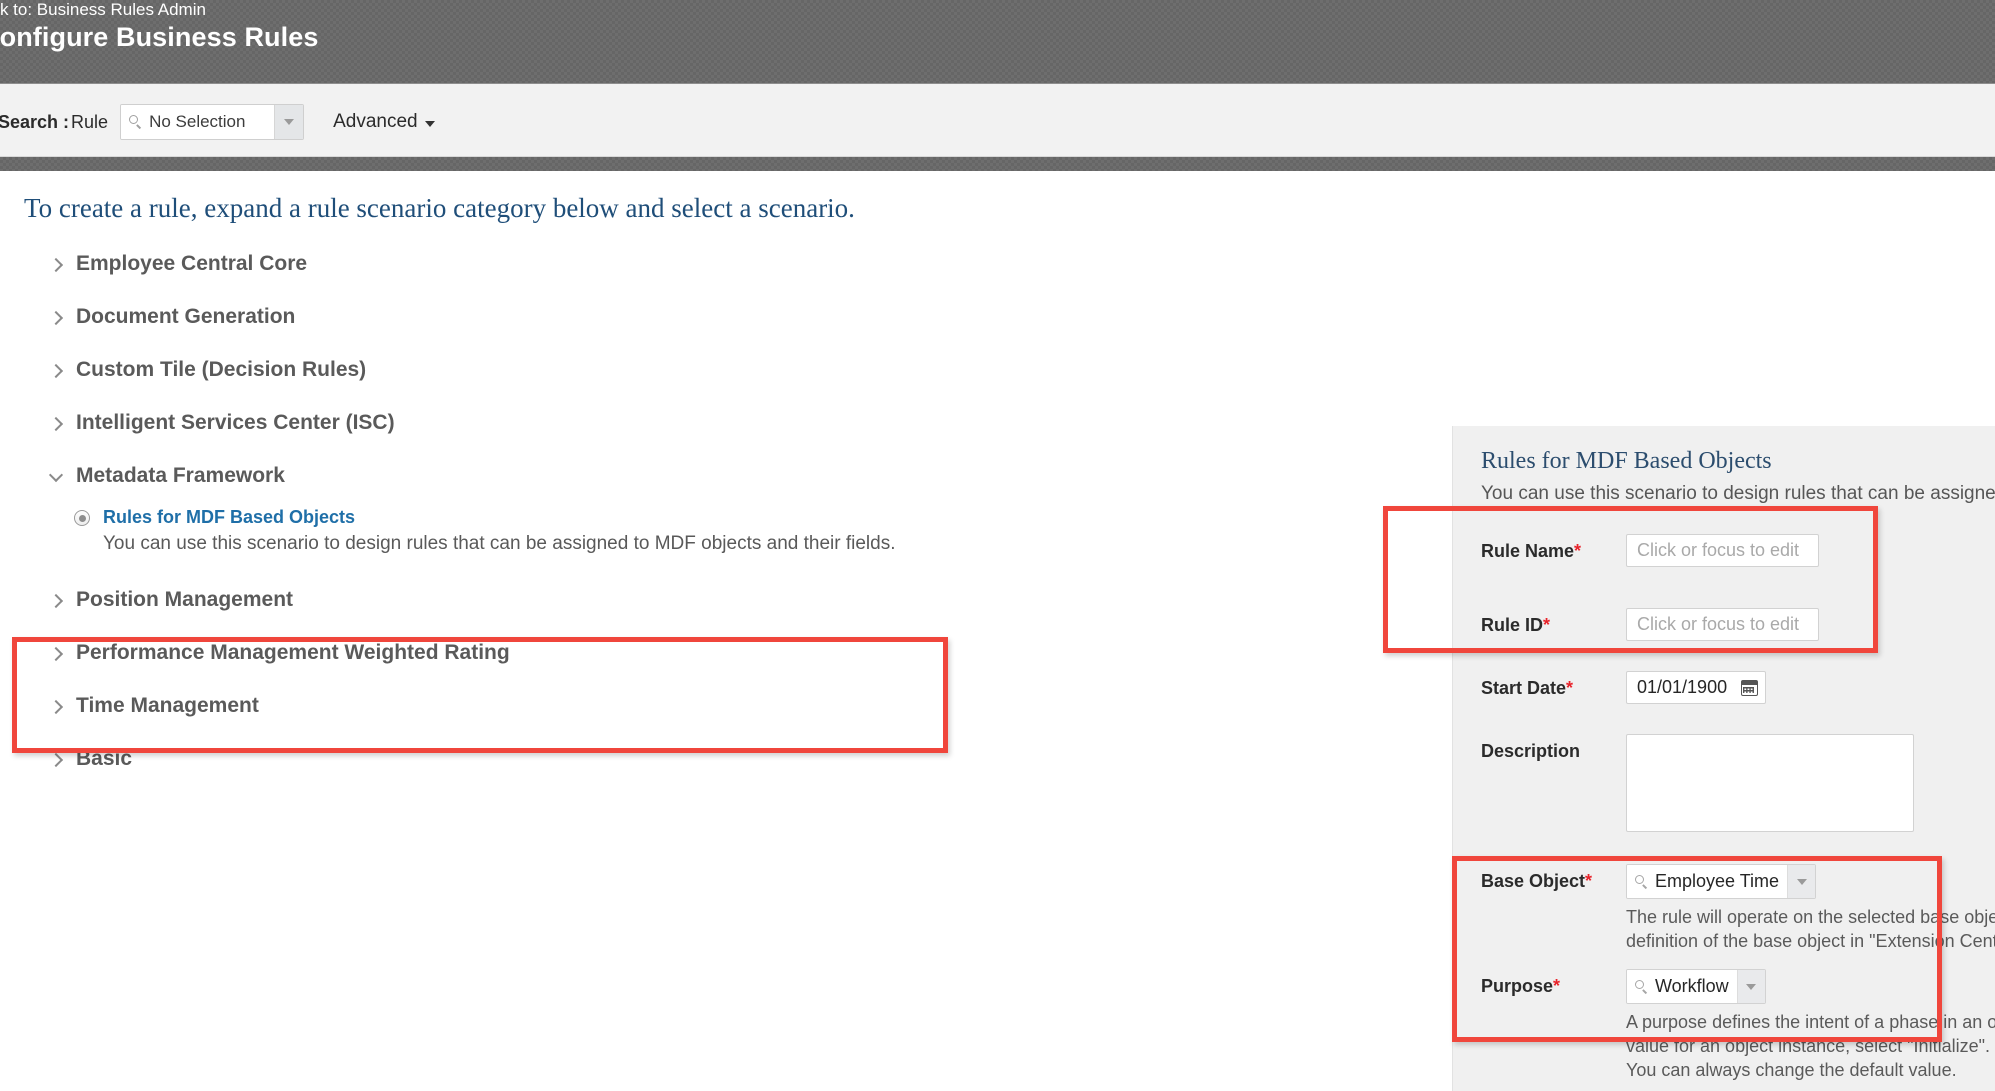 The image size is (1995, 1091). Describe the element at coordinates (293, 652) in the screenshot. I see `tree-node-label: Performance Management Weighted Rating` at that location.